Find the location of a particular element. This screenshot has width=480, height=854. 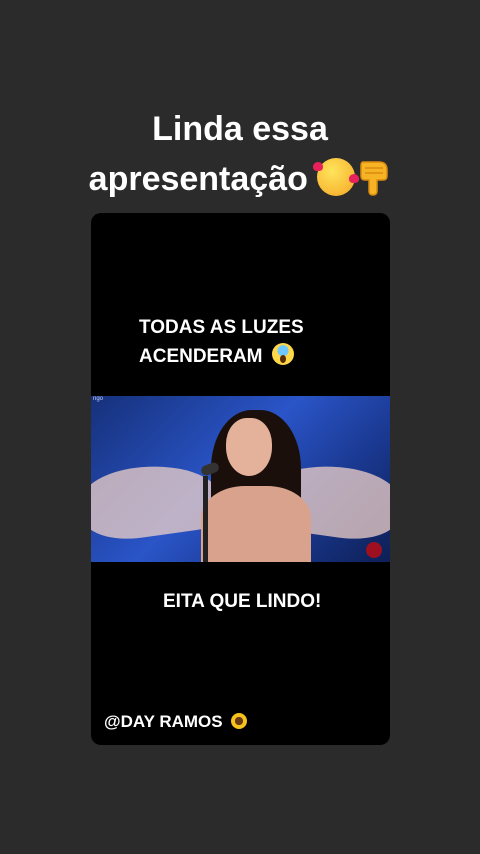

video-top-text: TODAS AS LUZES ACENDERAM is located at coordinates (221, 342).